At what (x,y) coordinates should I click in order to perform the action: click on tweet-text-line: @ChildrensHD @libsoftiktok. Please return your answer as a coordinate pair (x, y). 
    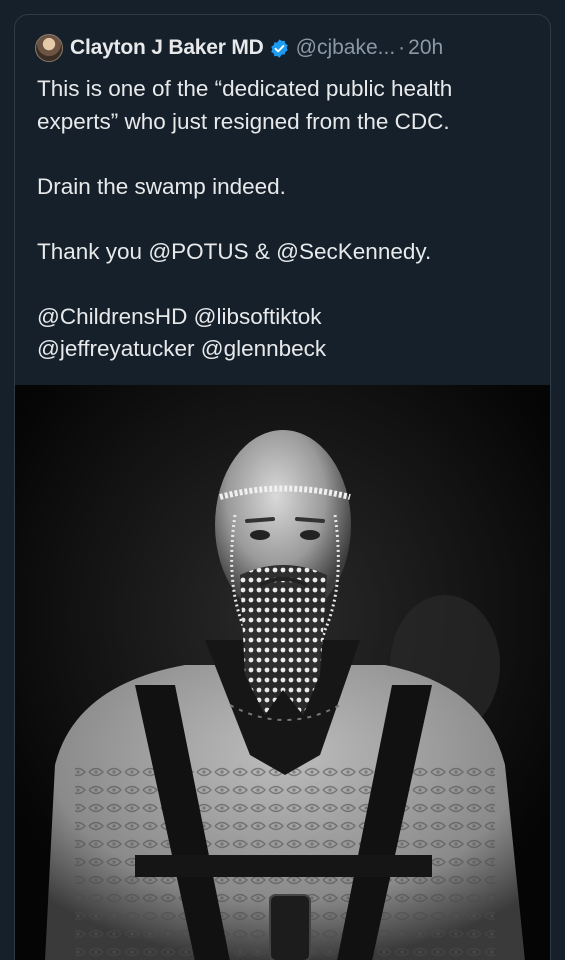
    Looking at the image, I should click on (179, 316).